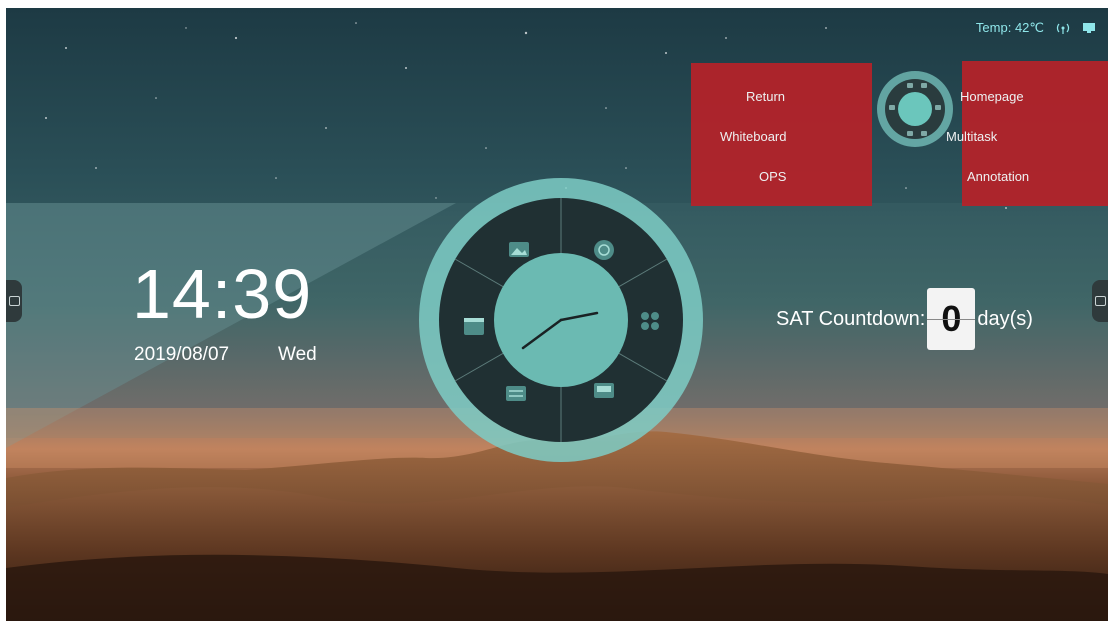 The image size is (1108, 621). I want to click on quick-menu-right: Homepage Multitask Annotation, so click(1027, 133).